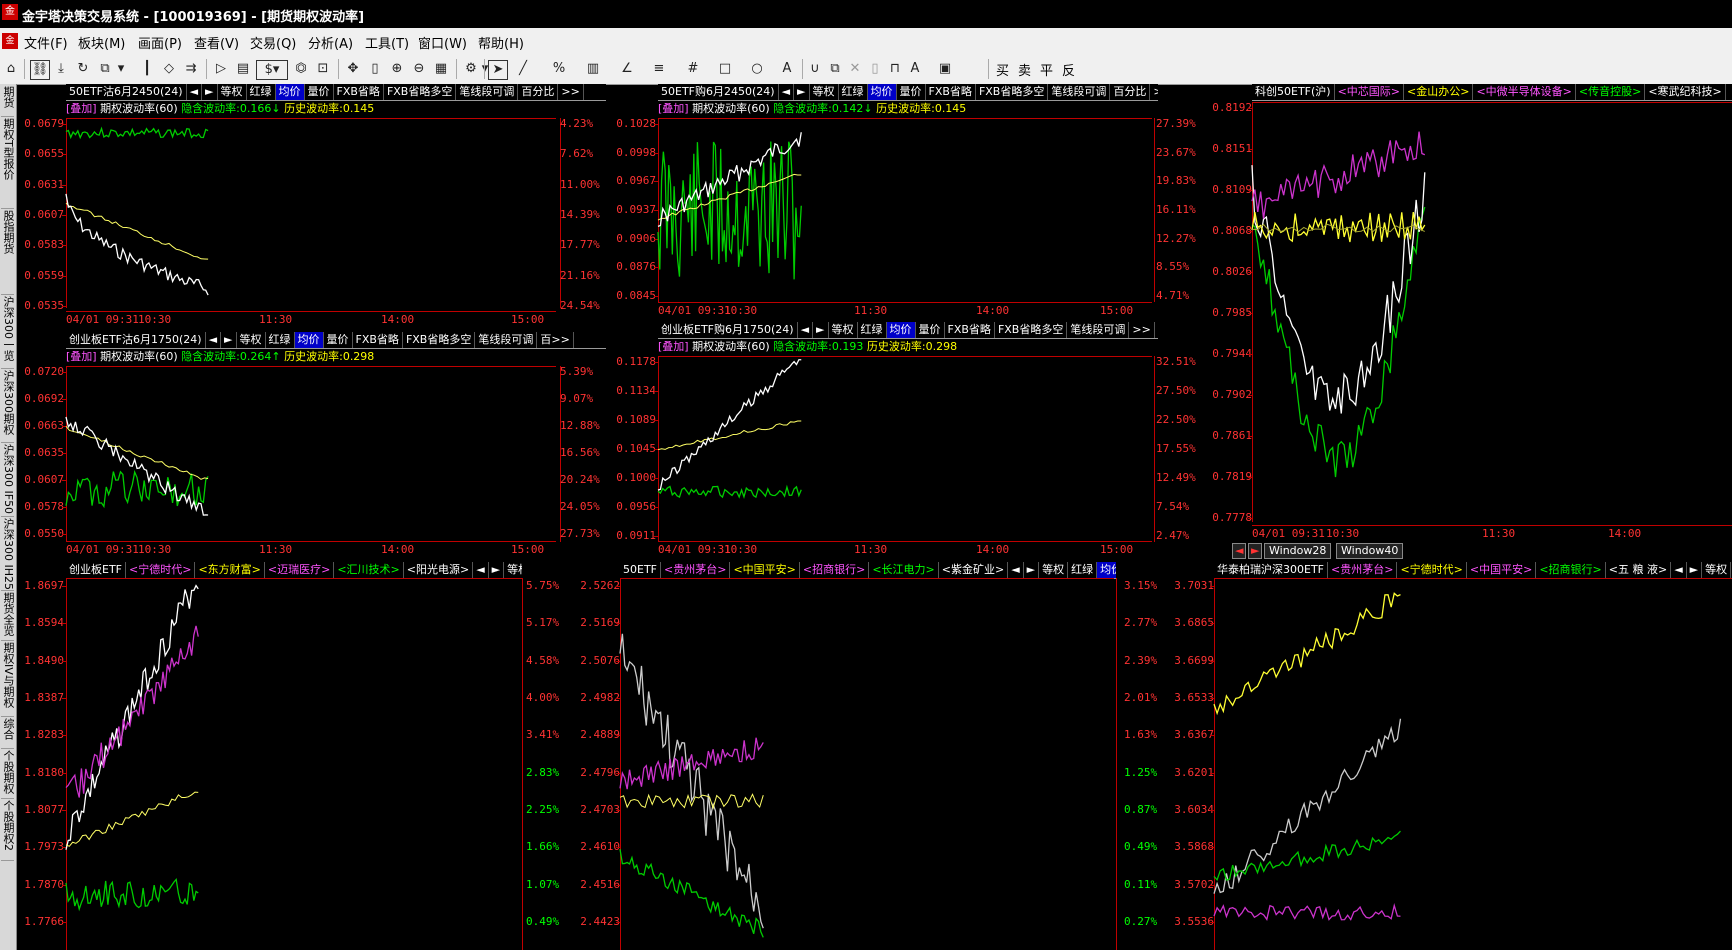  I want to click on tab-stock-4: <汇川技术>, so click(369, 570).